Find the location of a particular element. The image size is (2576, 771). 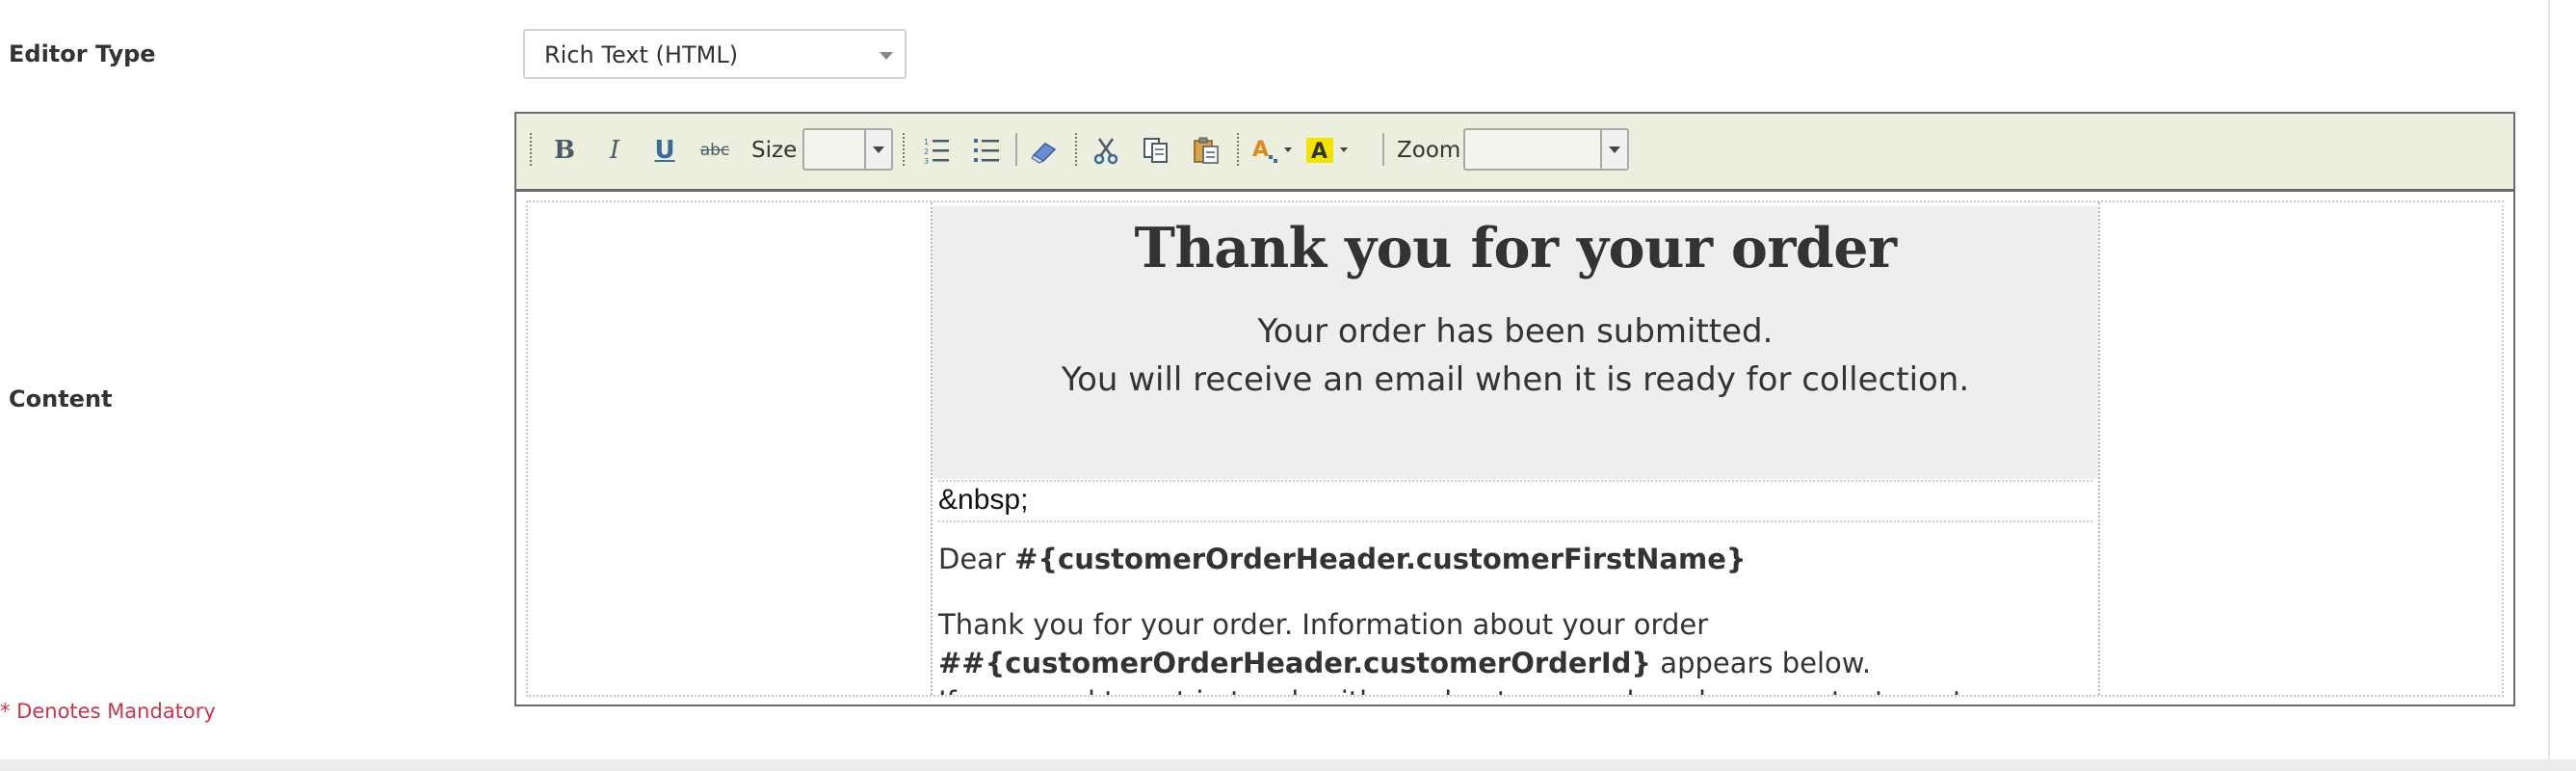

highlight-color-button: A is located at coordinates (1329, 150).